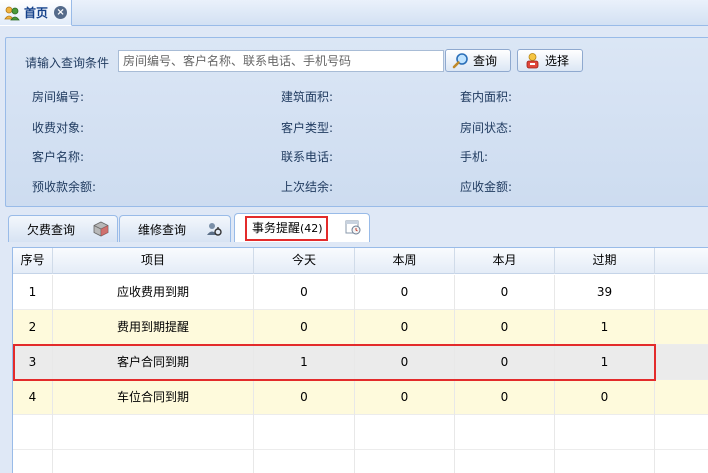 This screenshot has height=473, width=708. I want to click on field-prepaid-balance: 预收款余额:, so click(64, 187).